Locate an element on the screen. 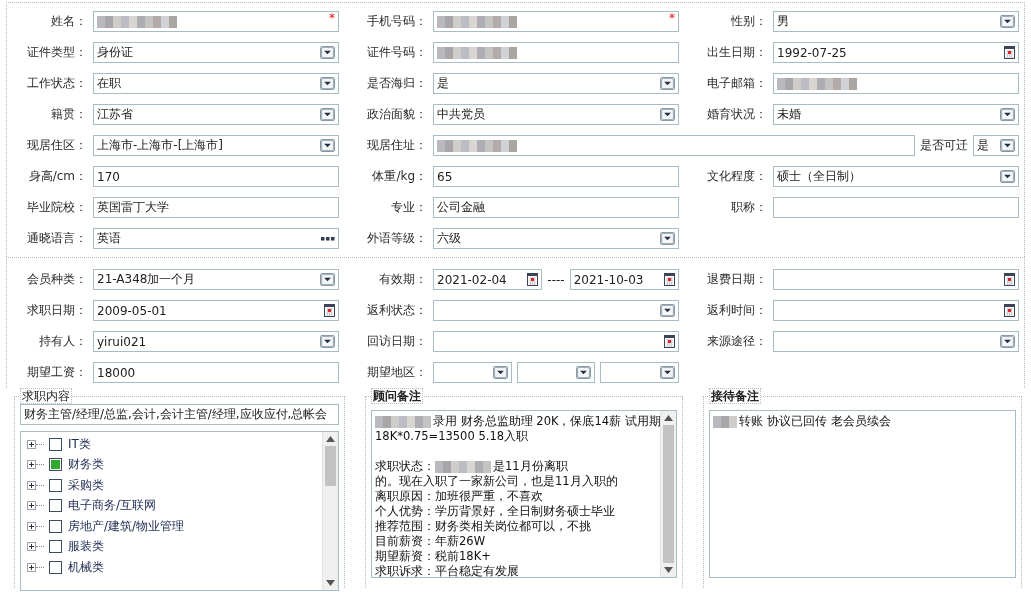 This screenshot has width=1031, height=592. dropdown-field: 未婚 is located at coordinates (896, 114).